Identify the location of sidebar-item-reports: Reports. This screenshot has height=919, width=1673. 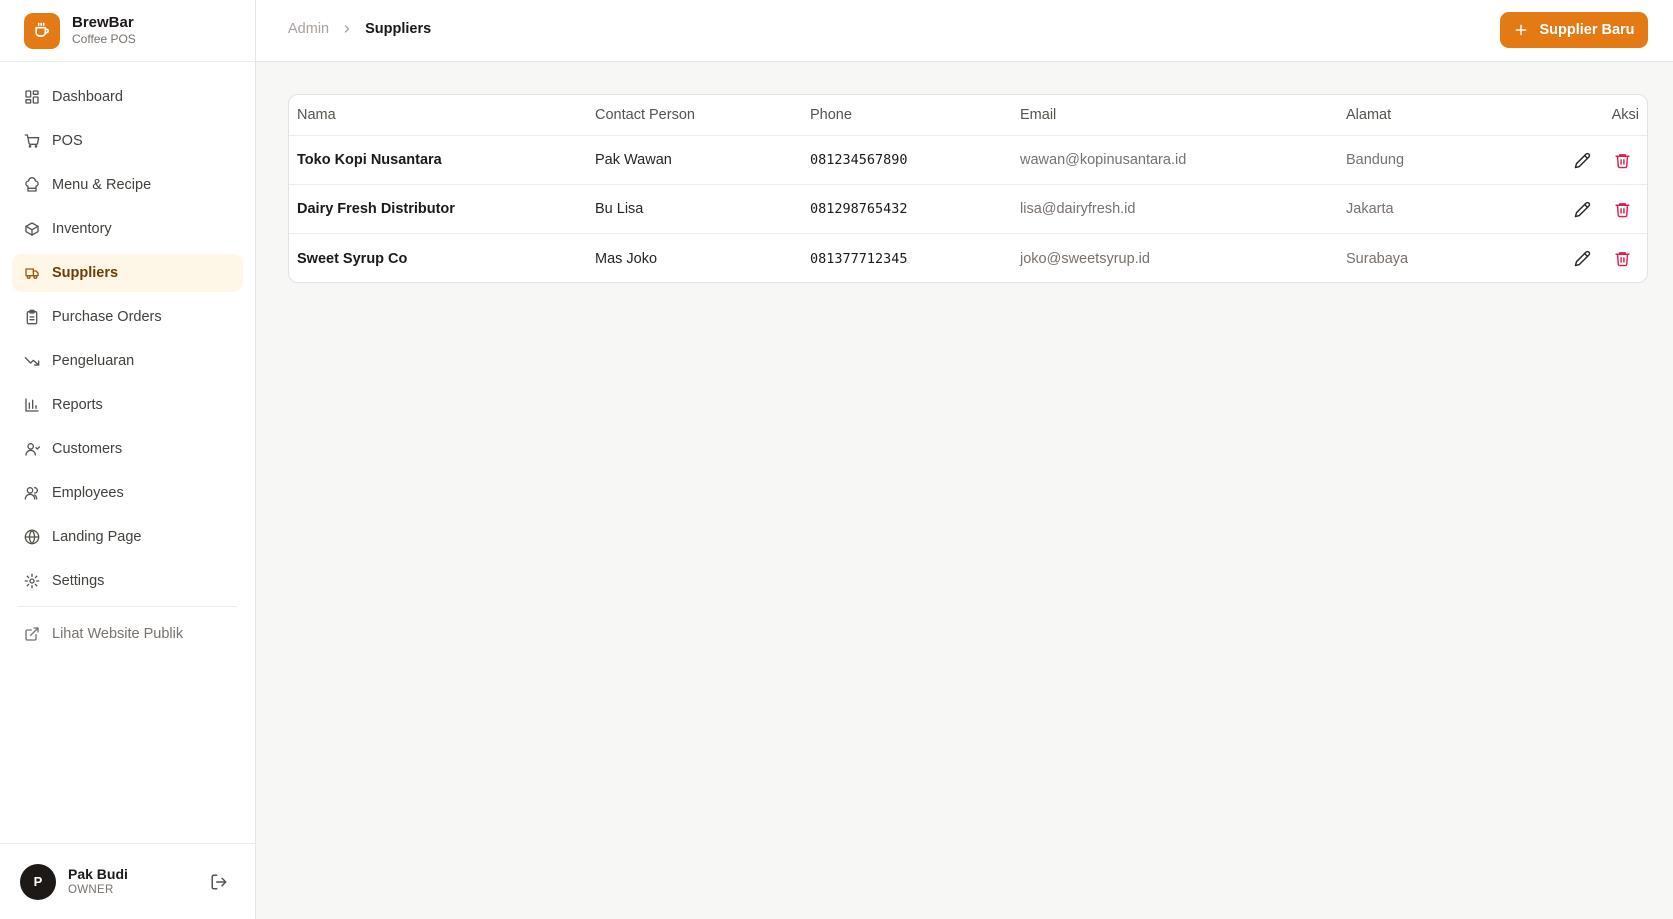
(127, 405).